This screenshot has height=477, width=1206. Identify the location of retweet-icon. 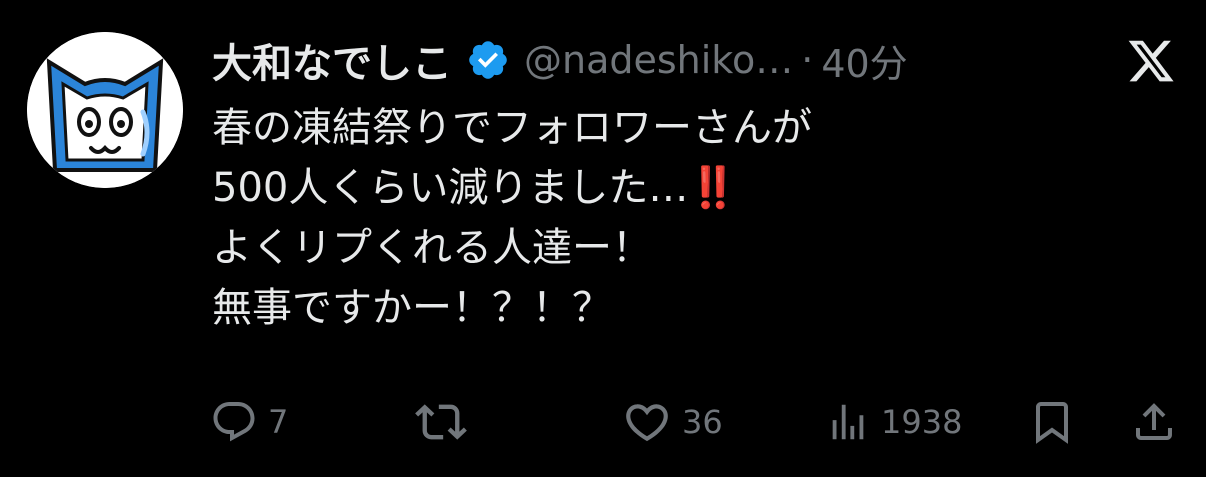
(441, 422).